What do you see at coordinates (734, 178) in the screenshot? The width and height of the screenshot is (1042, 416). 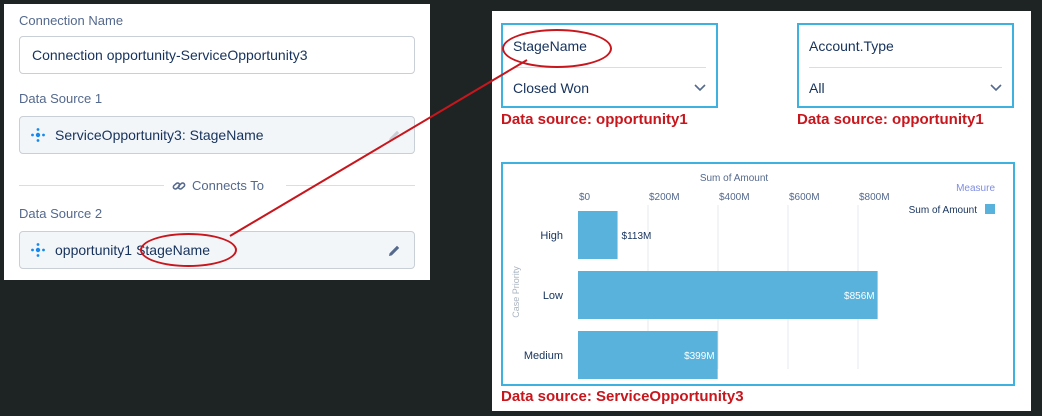 I see `chart-title: Sum of Amount` at bounding box center [734, 178].